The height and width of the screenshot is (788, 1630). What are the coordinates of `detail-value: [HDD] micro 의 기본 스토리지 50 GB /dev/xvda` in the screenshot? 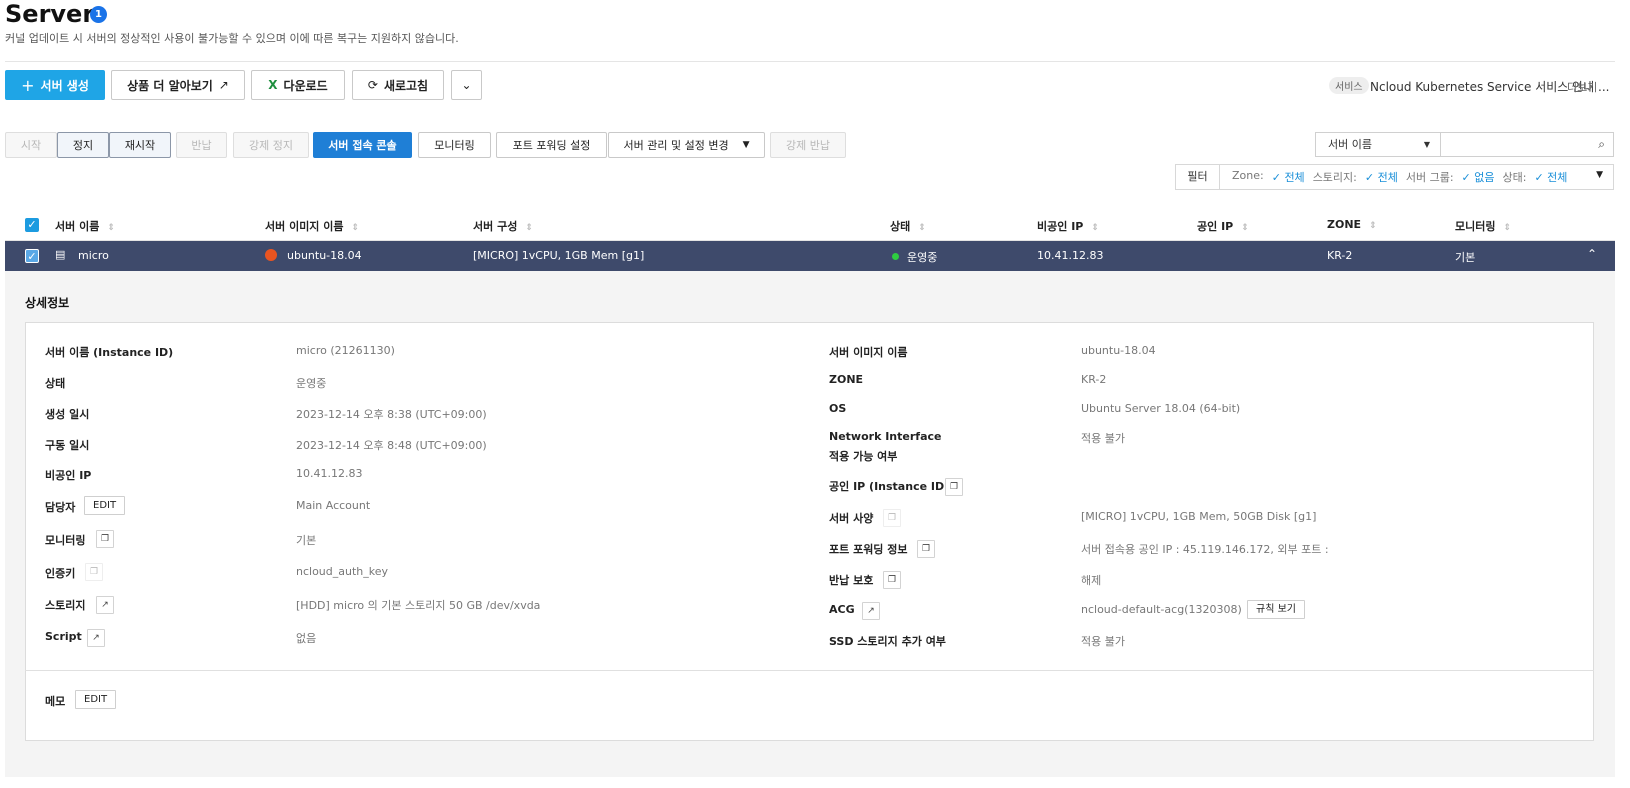 It's located at (418, 605).